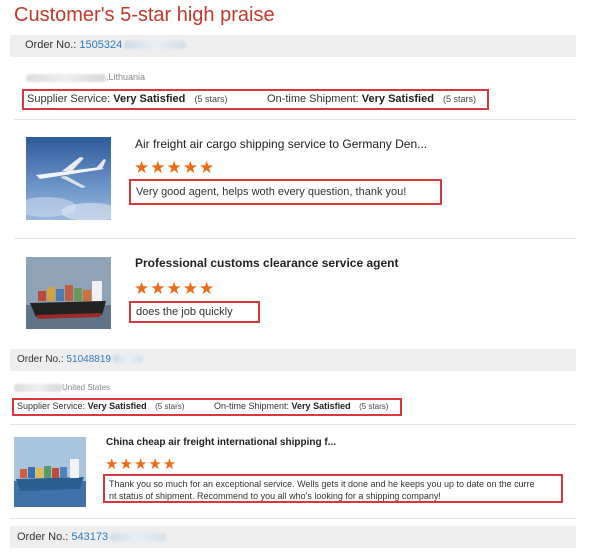 This screenshot has width=600, height=557. Describe the element at coordinates (126, 77) in the screenshot. I see `buyer-location: ,Lithuania` at that location.